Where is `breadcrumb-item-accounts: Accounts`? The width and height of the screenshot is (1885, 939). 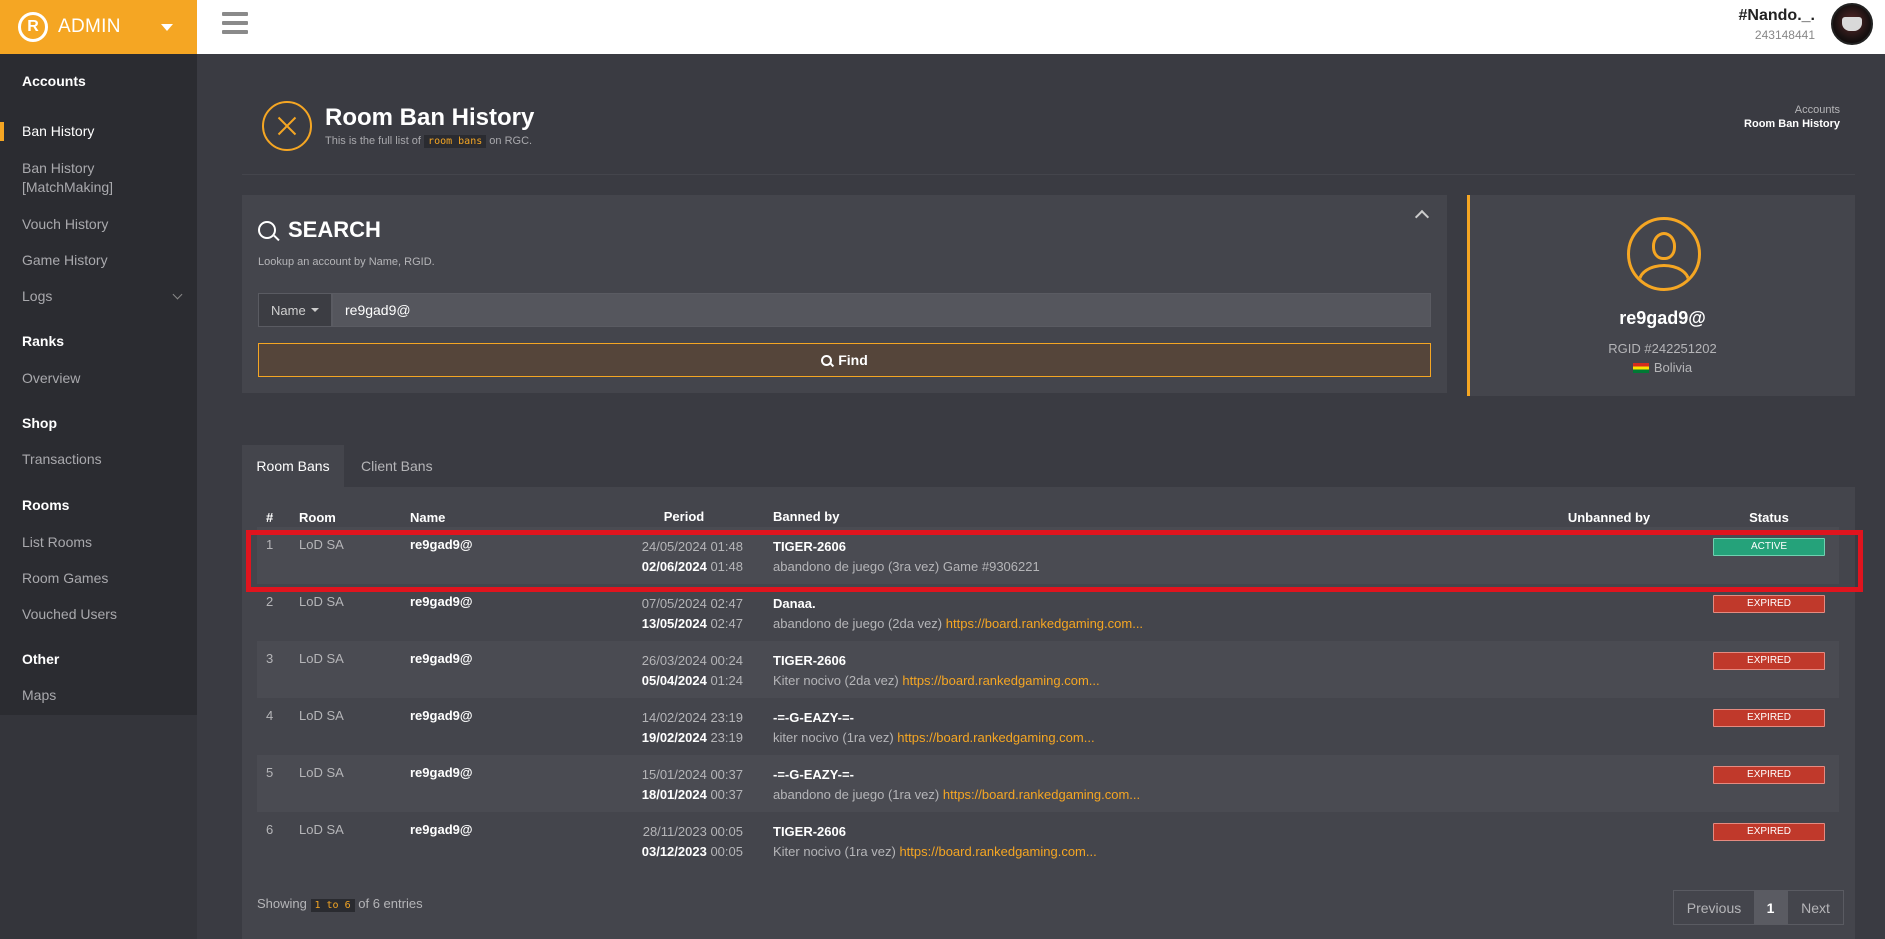
breadcrumb-item-accounts: Accounts is located at coordinates (1792, 110).